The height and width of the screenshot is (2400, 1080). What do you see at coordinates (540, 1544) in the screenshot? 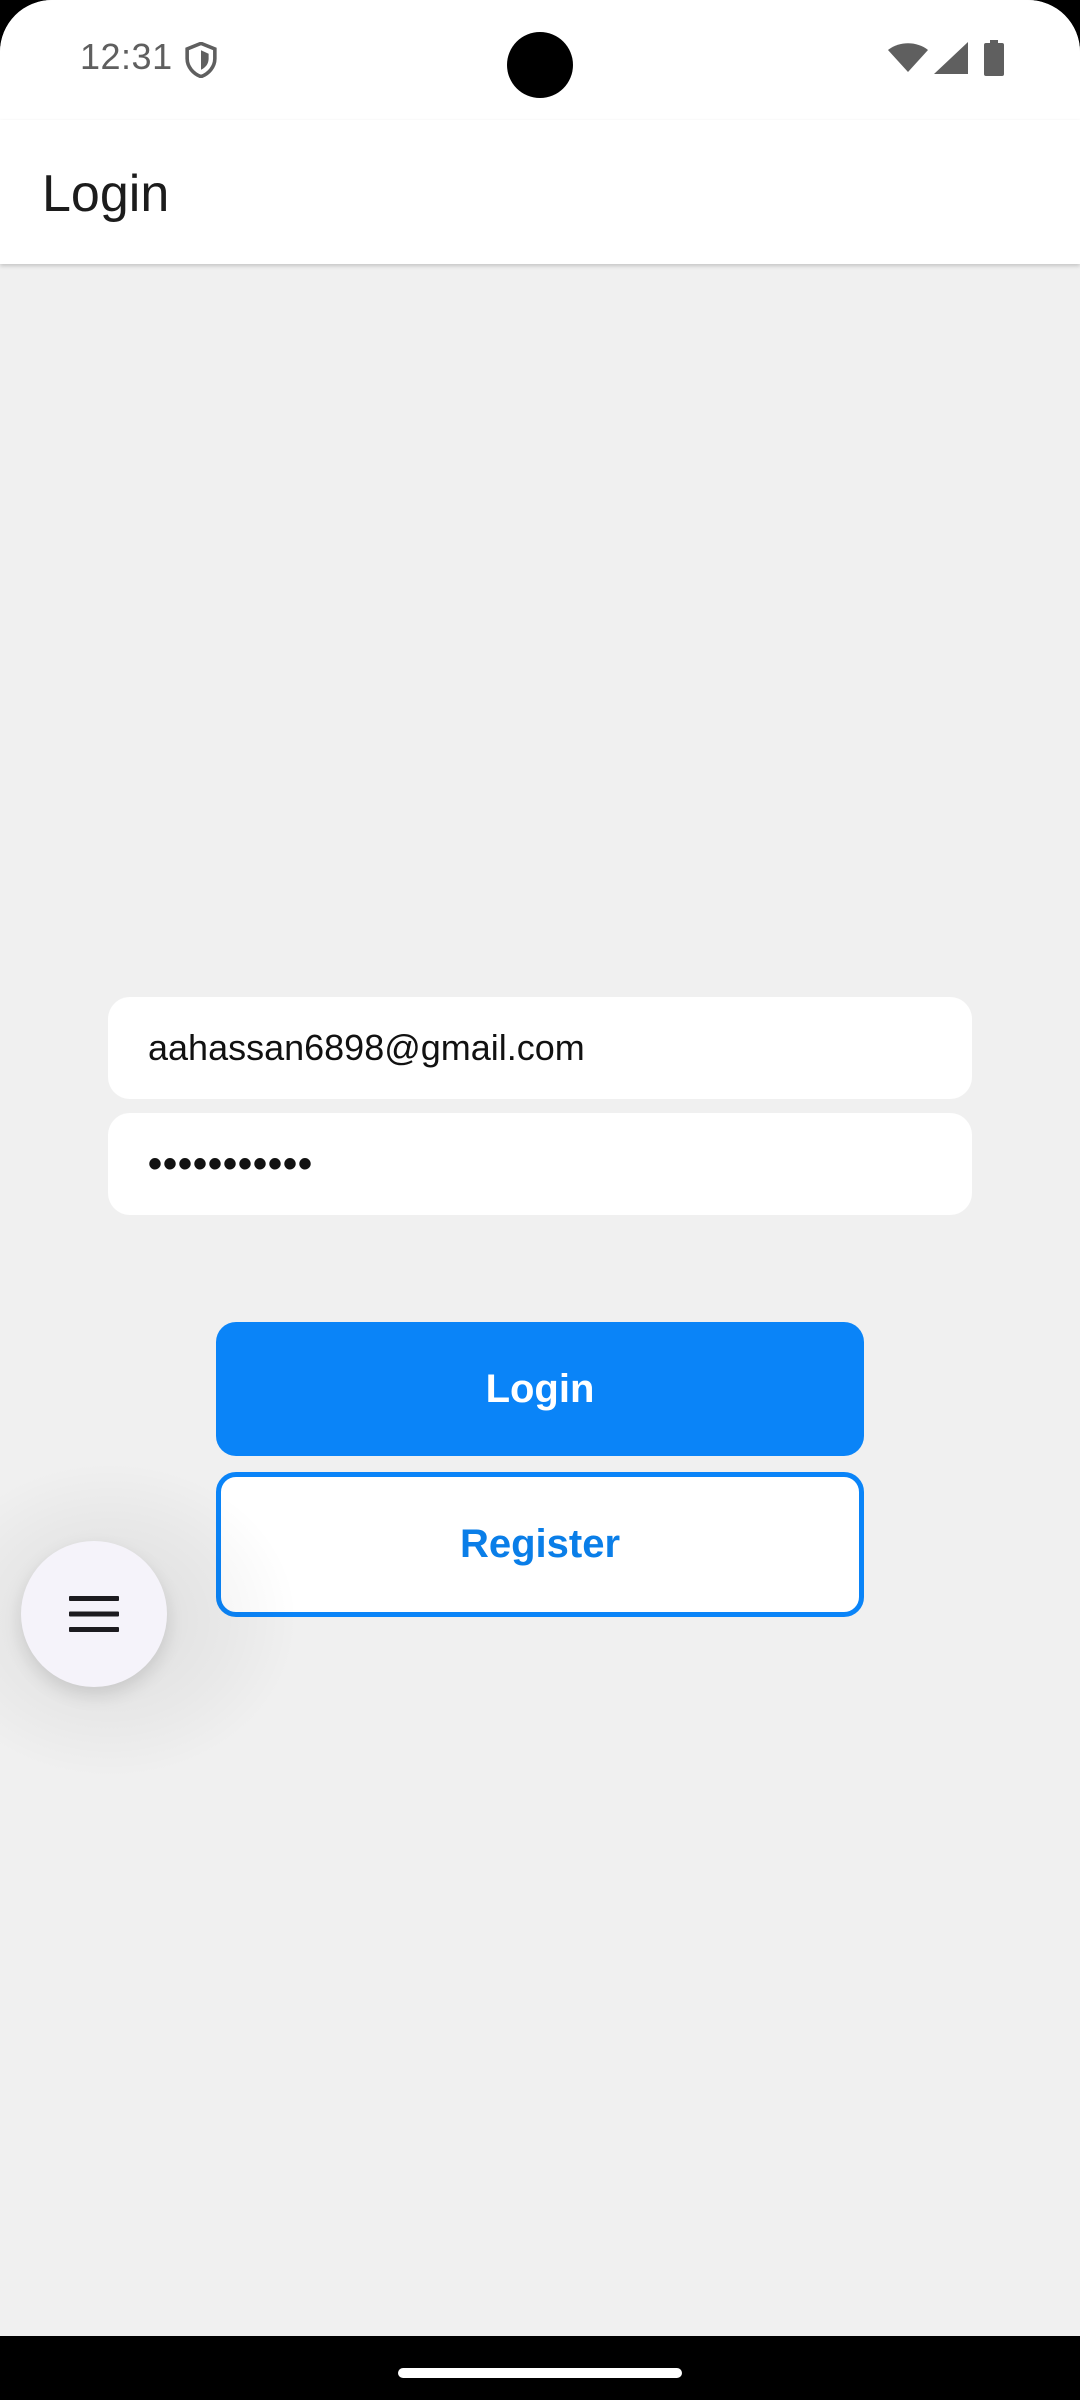
I see `register-button: Register` at bounding box center [540, 1544].